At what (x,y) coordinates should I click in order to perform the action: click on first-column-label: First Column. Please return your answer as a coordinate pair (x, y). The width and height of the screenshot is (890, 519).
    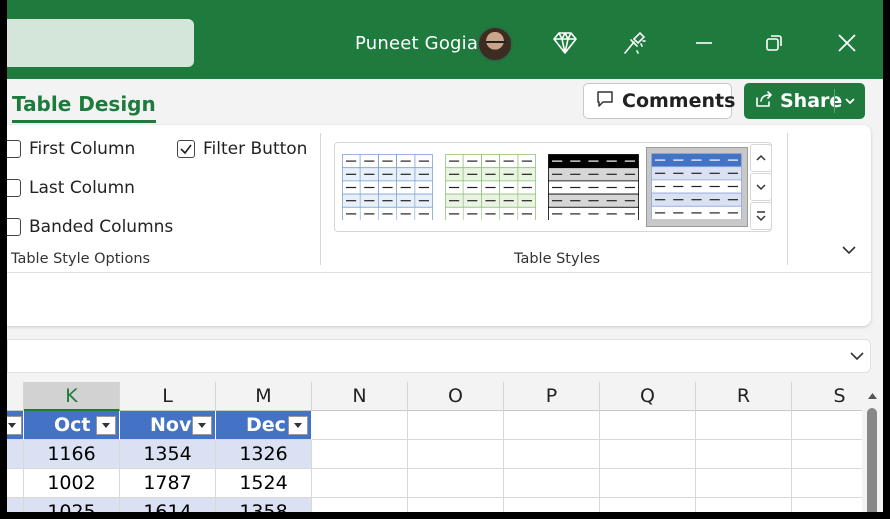
    Looking at the image, I should click on (82, 149).